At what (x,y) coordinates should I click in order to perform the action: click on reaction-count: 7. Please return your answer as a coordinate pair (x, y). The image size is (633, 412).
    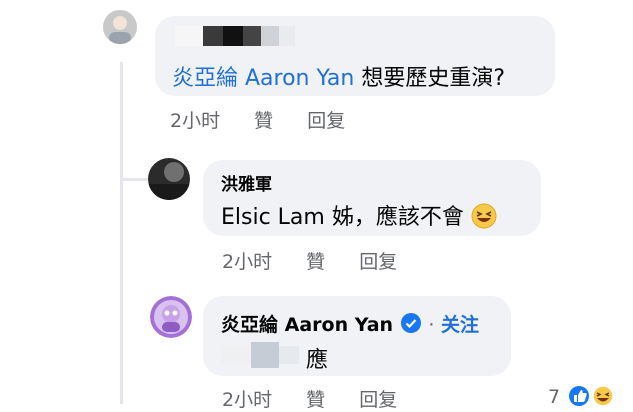
    Looking at the image, I should click on (581, 396).